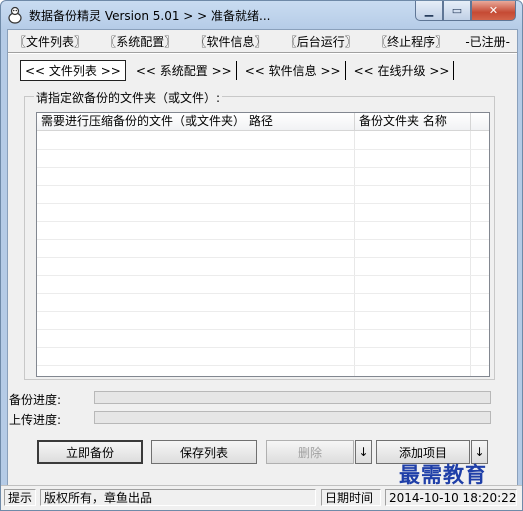 This screenshot has width=523, height=511. What do you see at coordinates (351, 497) in the screenshot?
I see `status-date-label: 日期时间` at bounding box center [351, 497].